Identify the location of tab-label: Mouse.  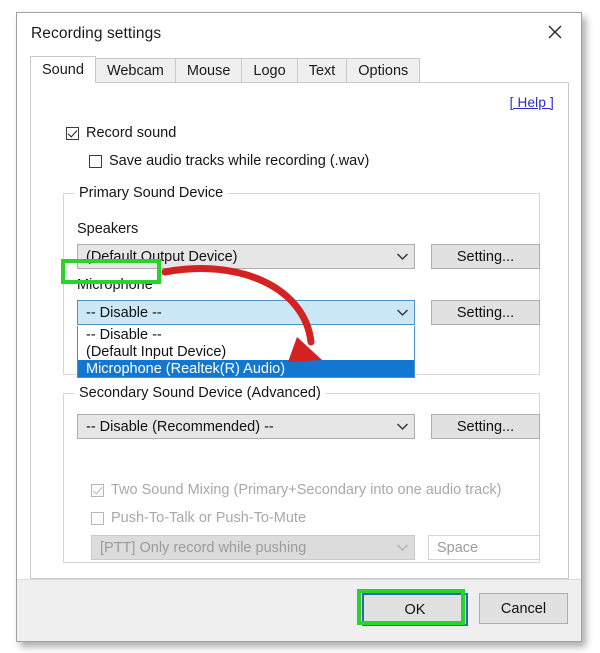
(208, 71).